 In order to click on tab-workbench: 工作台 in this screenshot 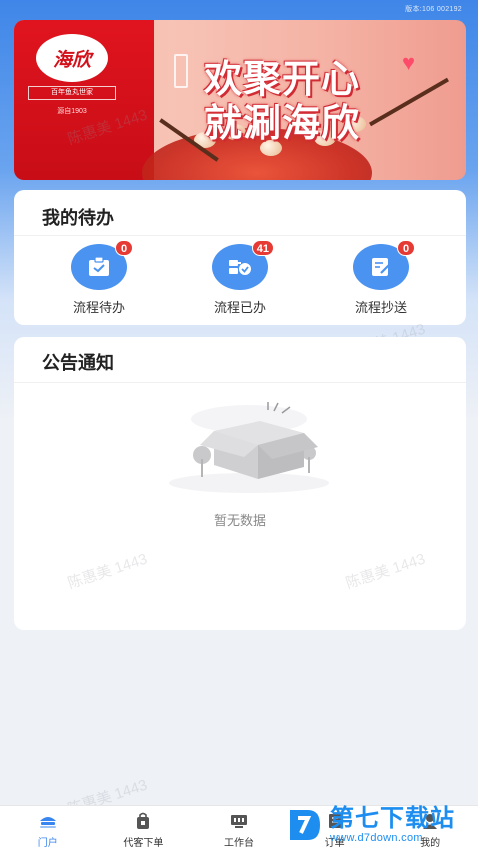, I will do `click(239, 828)`.